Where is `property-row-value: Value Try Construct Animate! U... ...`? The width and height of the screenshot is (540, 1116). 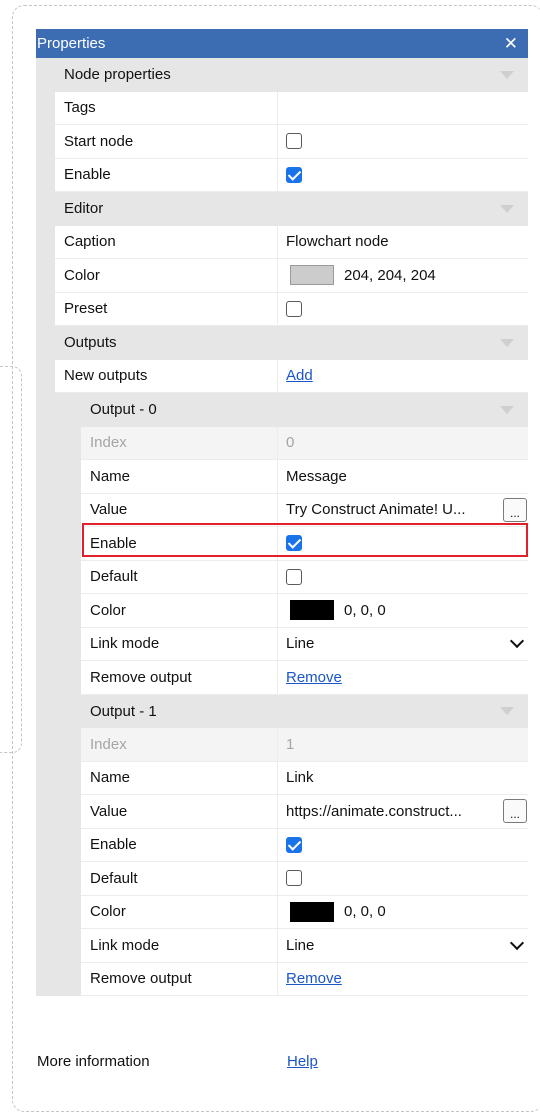 property-row-value: Value Try Construct Animate! U... ... is located at coordinates (304, 510).